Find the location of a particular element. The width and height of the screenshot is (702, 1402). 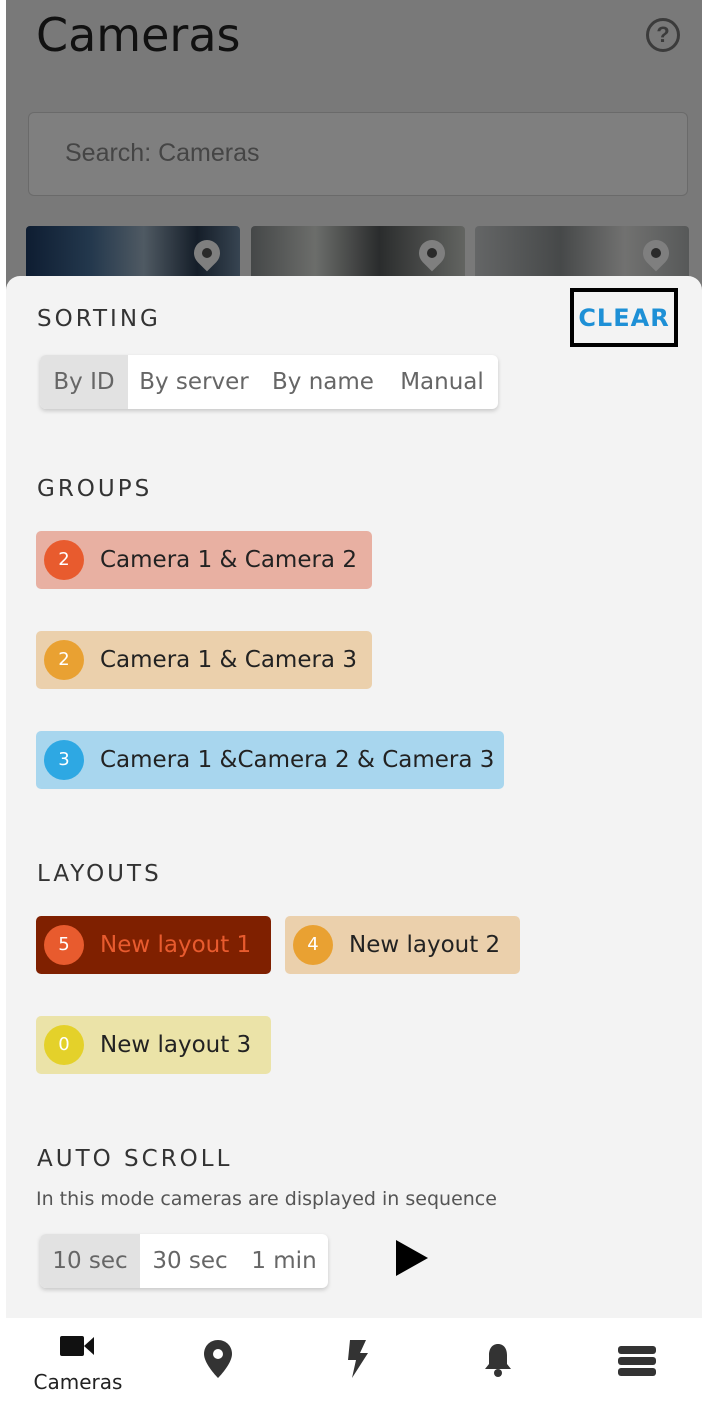

nav-item-notifications is located at coordinates (498, 1360).